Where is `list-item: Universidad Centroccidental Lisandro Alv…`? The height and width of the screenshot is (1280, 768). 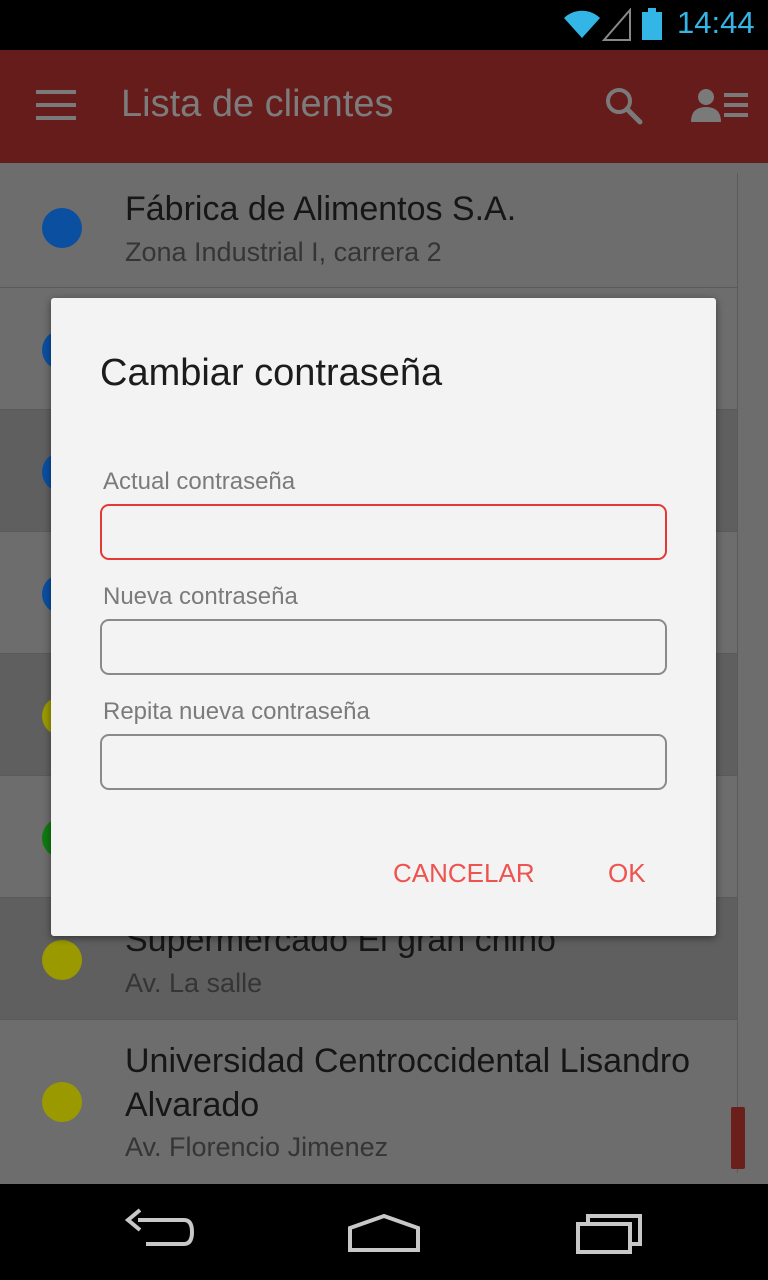 list-item: Universidad Centroccidental Lisandro Alv… is located at coordinates (369, 1102).